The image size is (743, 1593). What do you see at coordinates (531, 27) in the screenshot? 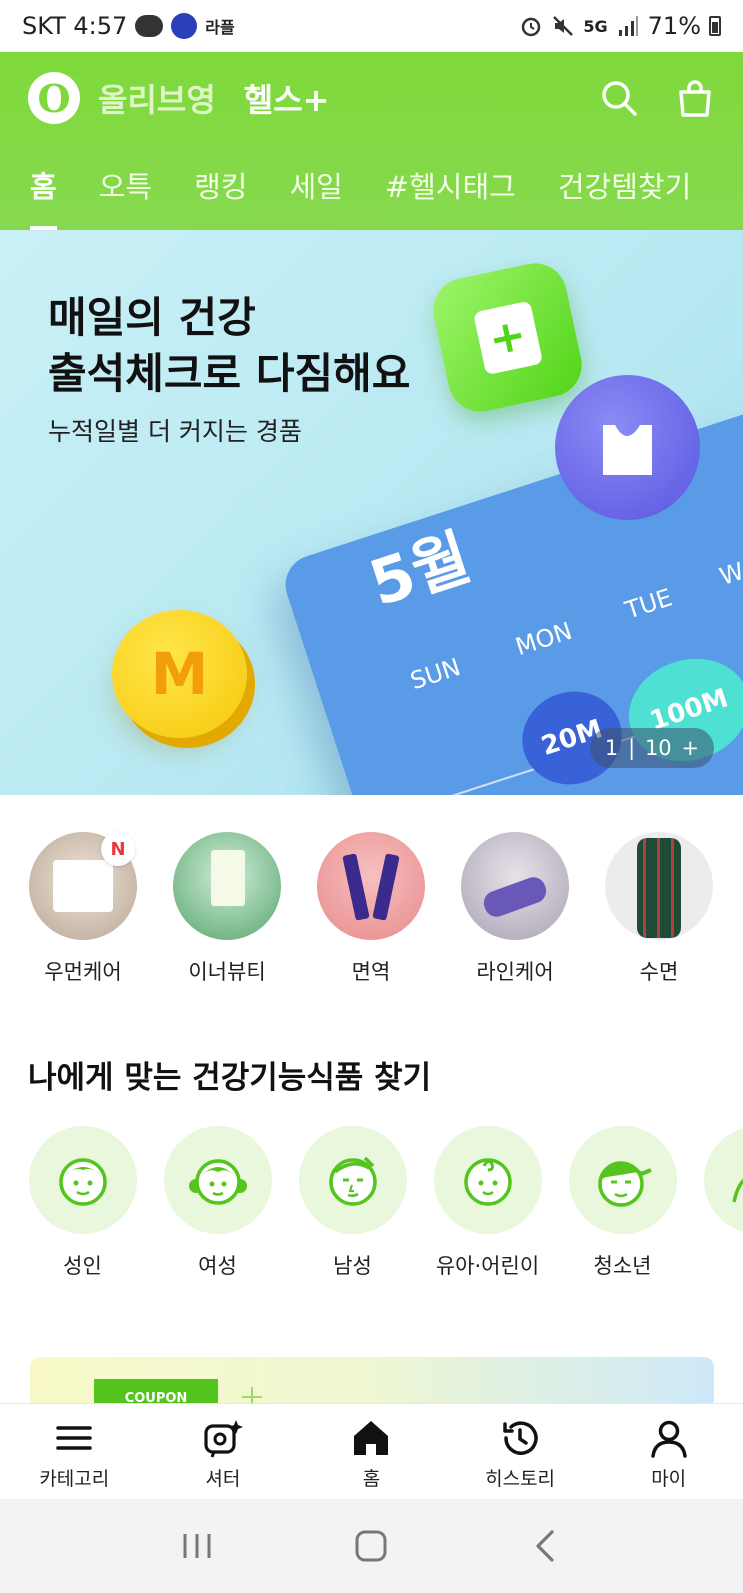
I see `alarm-icon` at bounding box center [531, 27].